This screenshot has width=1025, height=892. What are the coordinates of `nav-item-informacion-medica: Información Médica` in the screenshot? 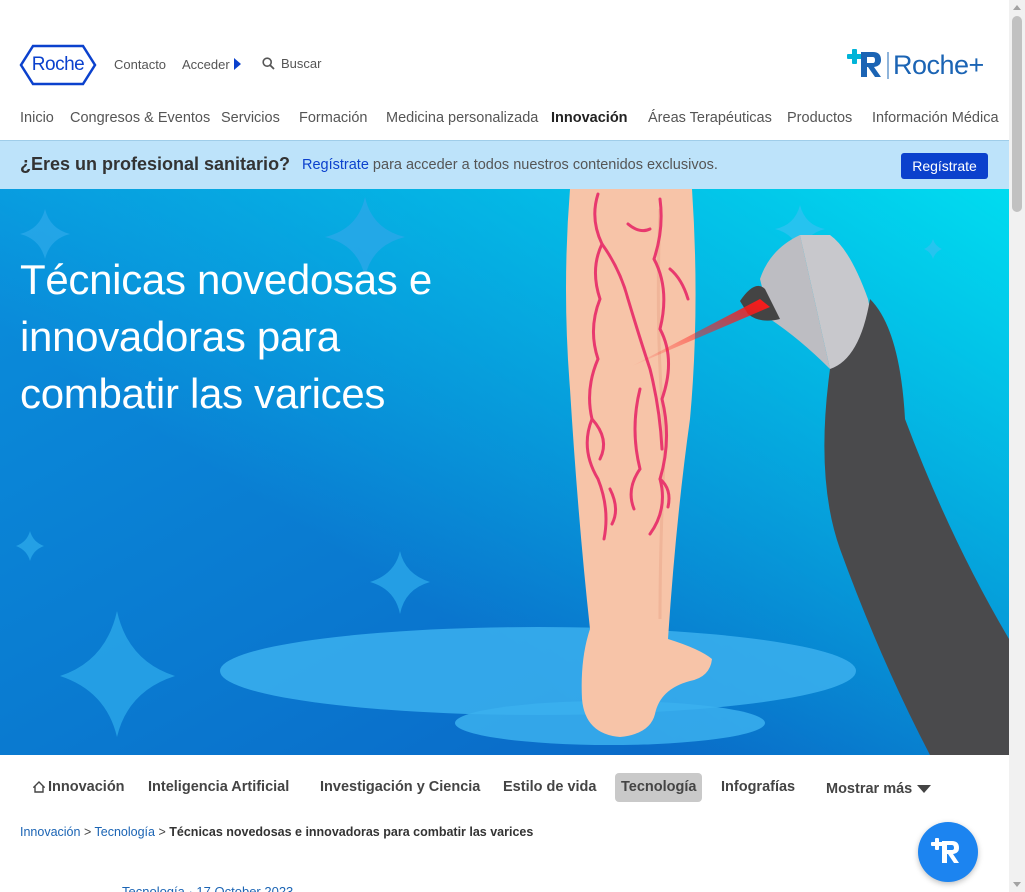 It's located at (935, 118).